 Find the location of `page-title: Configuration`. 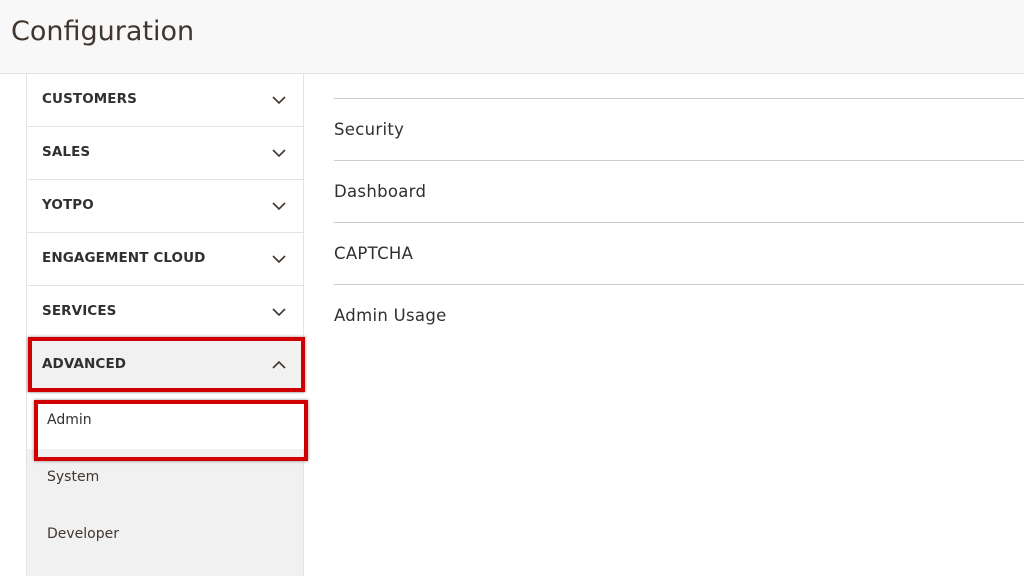

page-title: Configuration is located at coordinates (103, 31).